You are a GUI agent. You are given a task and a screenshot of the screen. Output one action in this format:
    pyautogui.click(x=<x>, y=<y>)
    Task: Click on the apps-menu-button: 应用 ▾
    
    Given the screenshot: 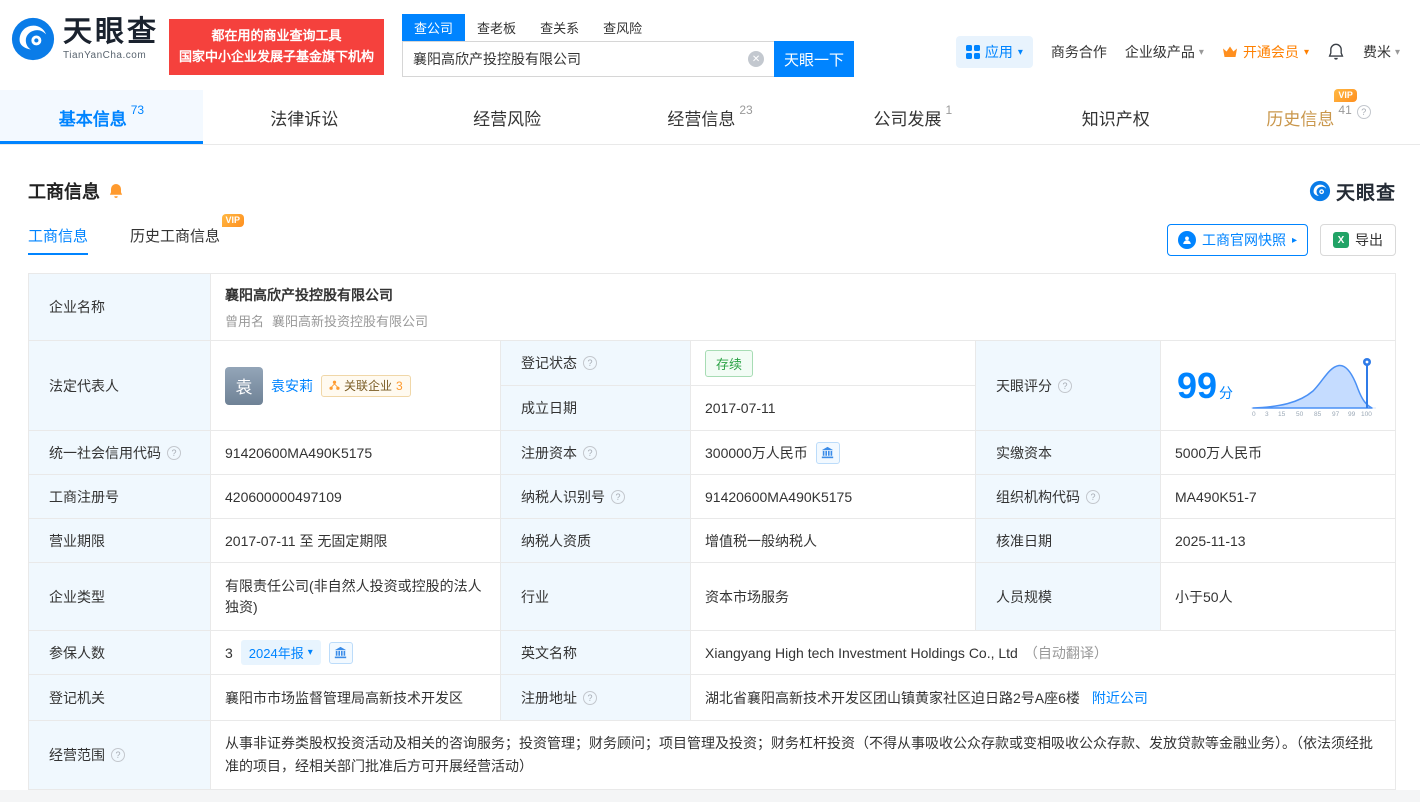 What is the action you would take?
    pyautogui.click(x=994, y=52)
    